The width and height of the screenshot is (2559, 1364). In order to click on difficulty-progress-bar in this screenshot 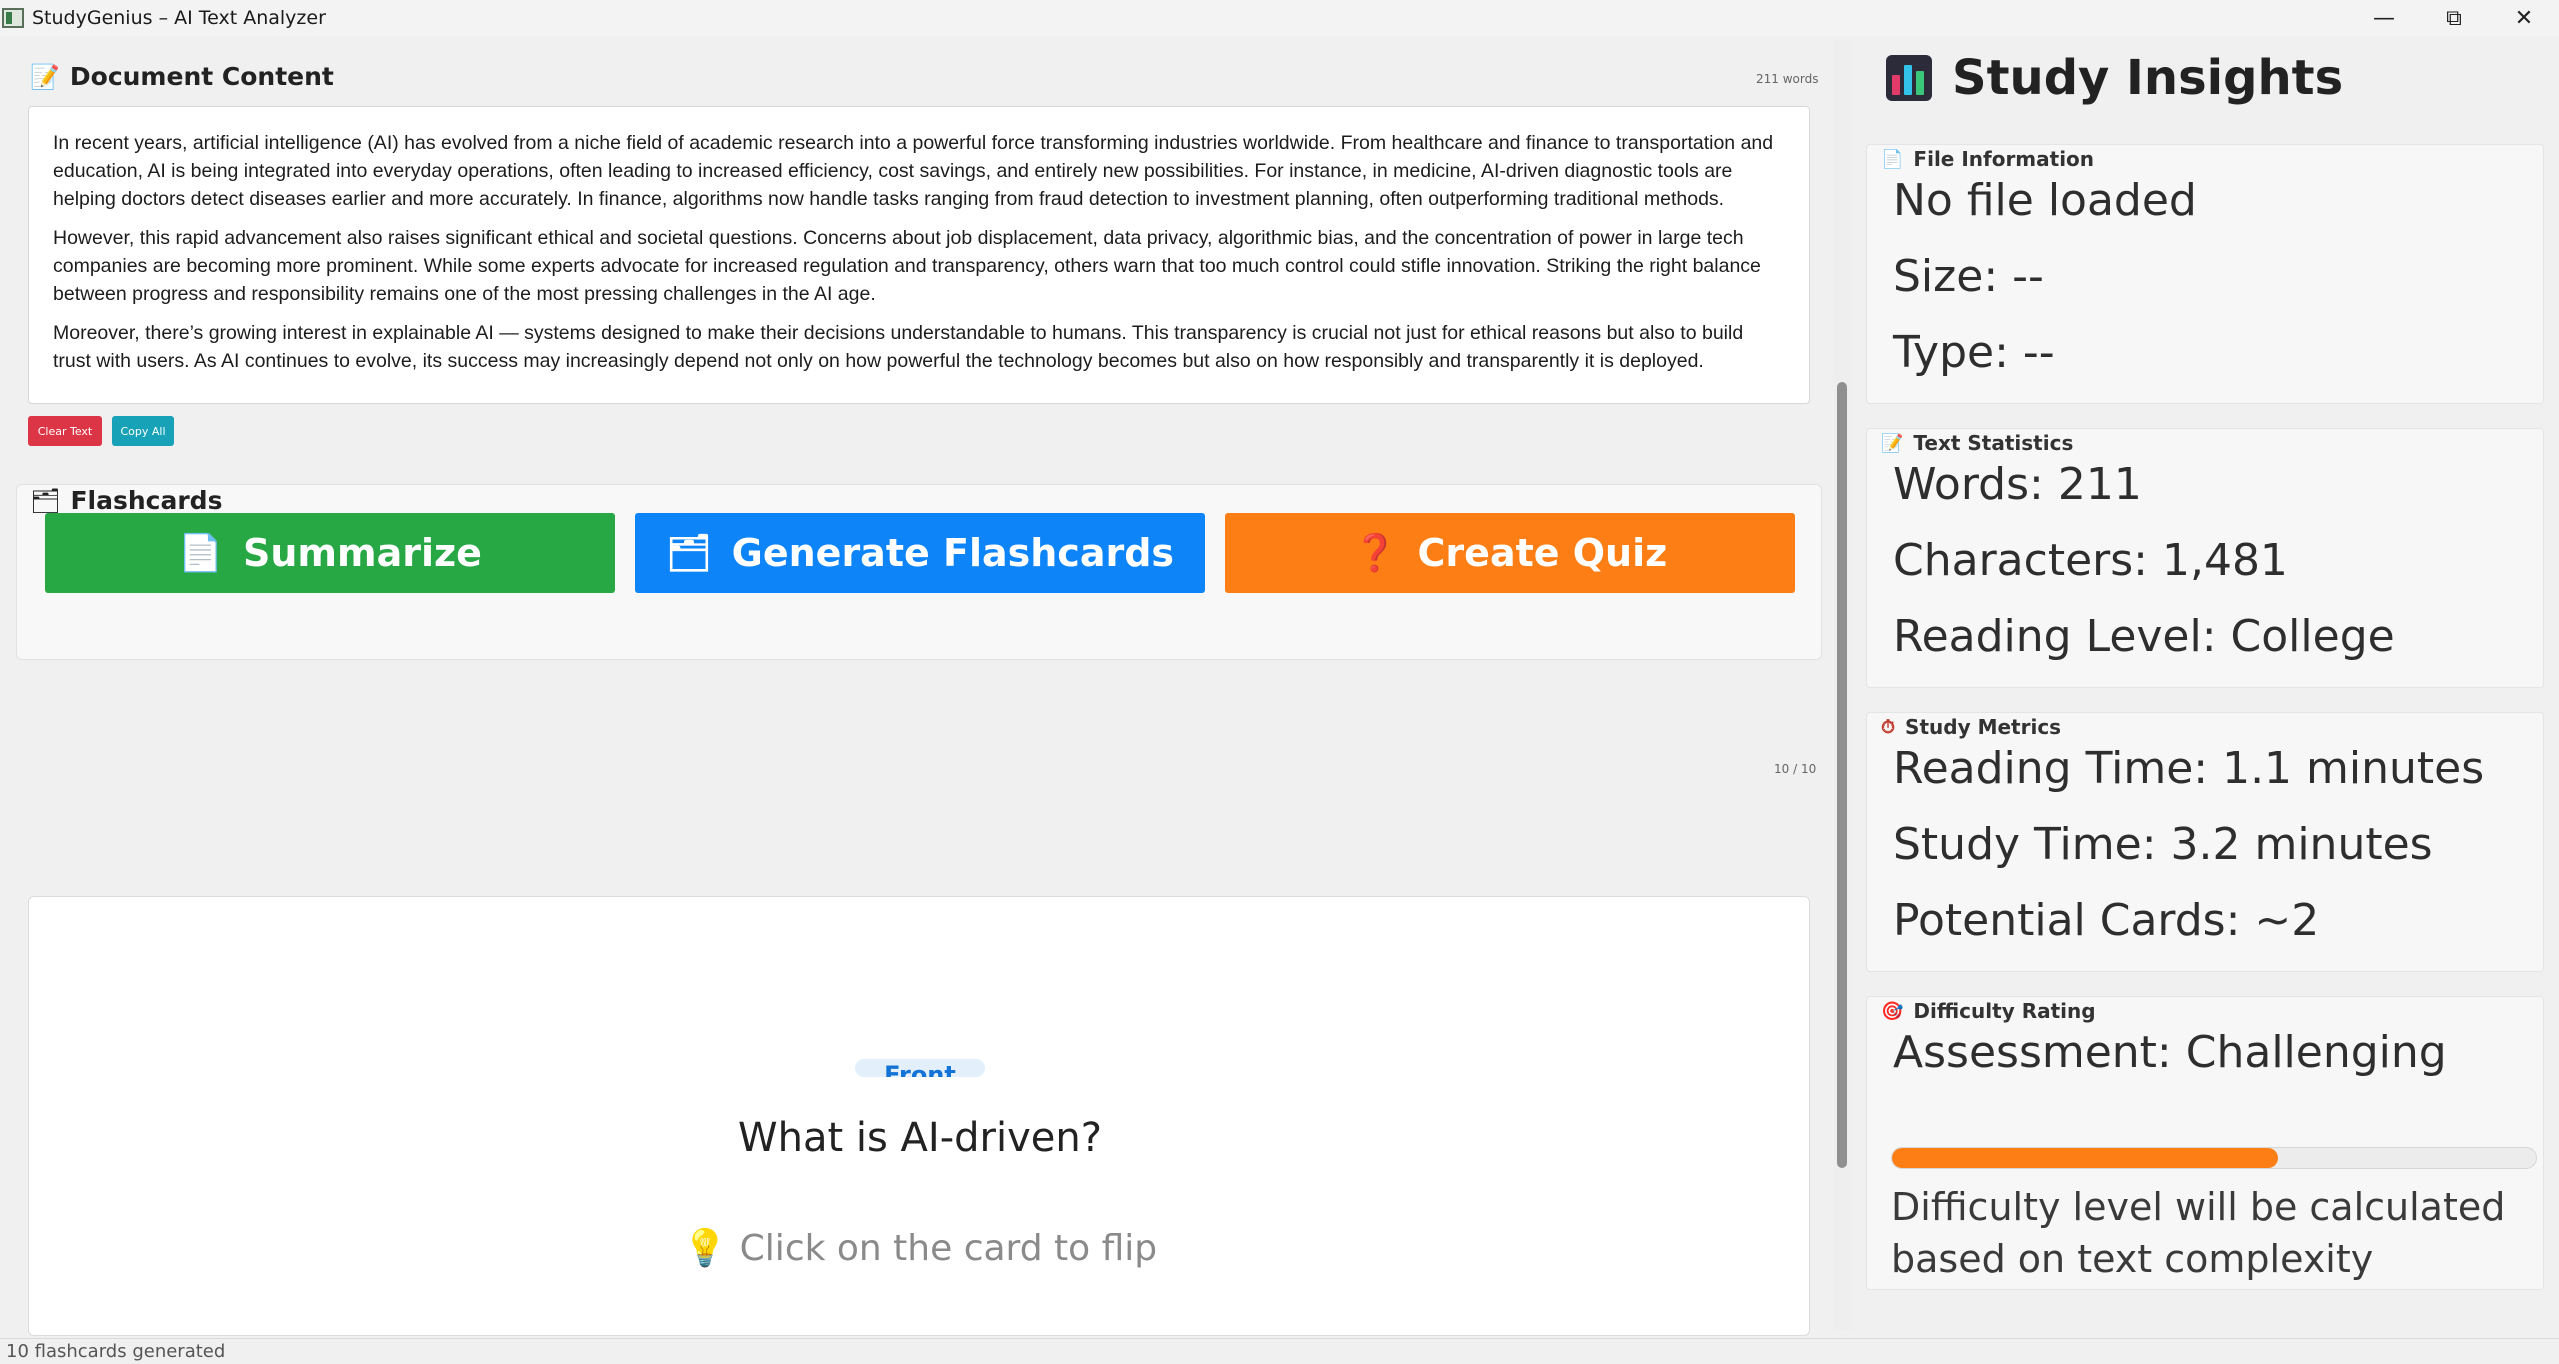, I will do `click(2214, 1158)`.